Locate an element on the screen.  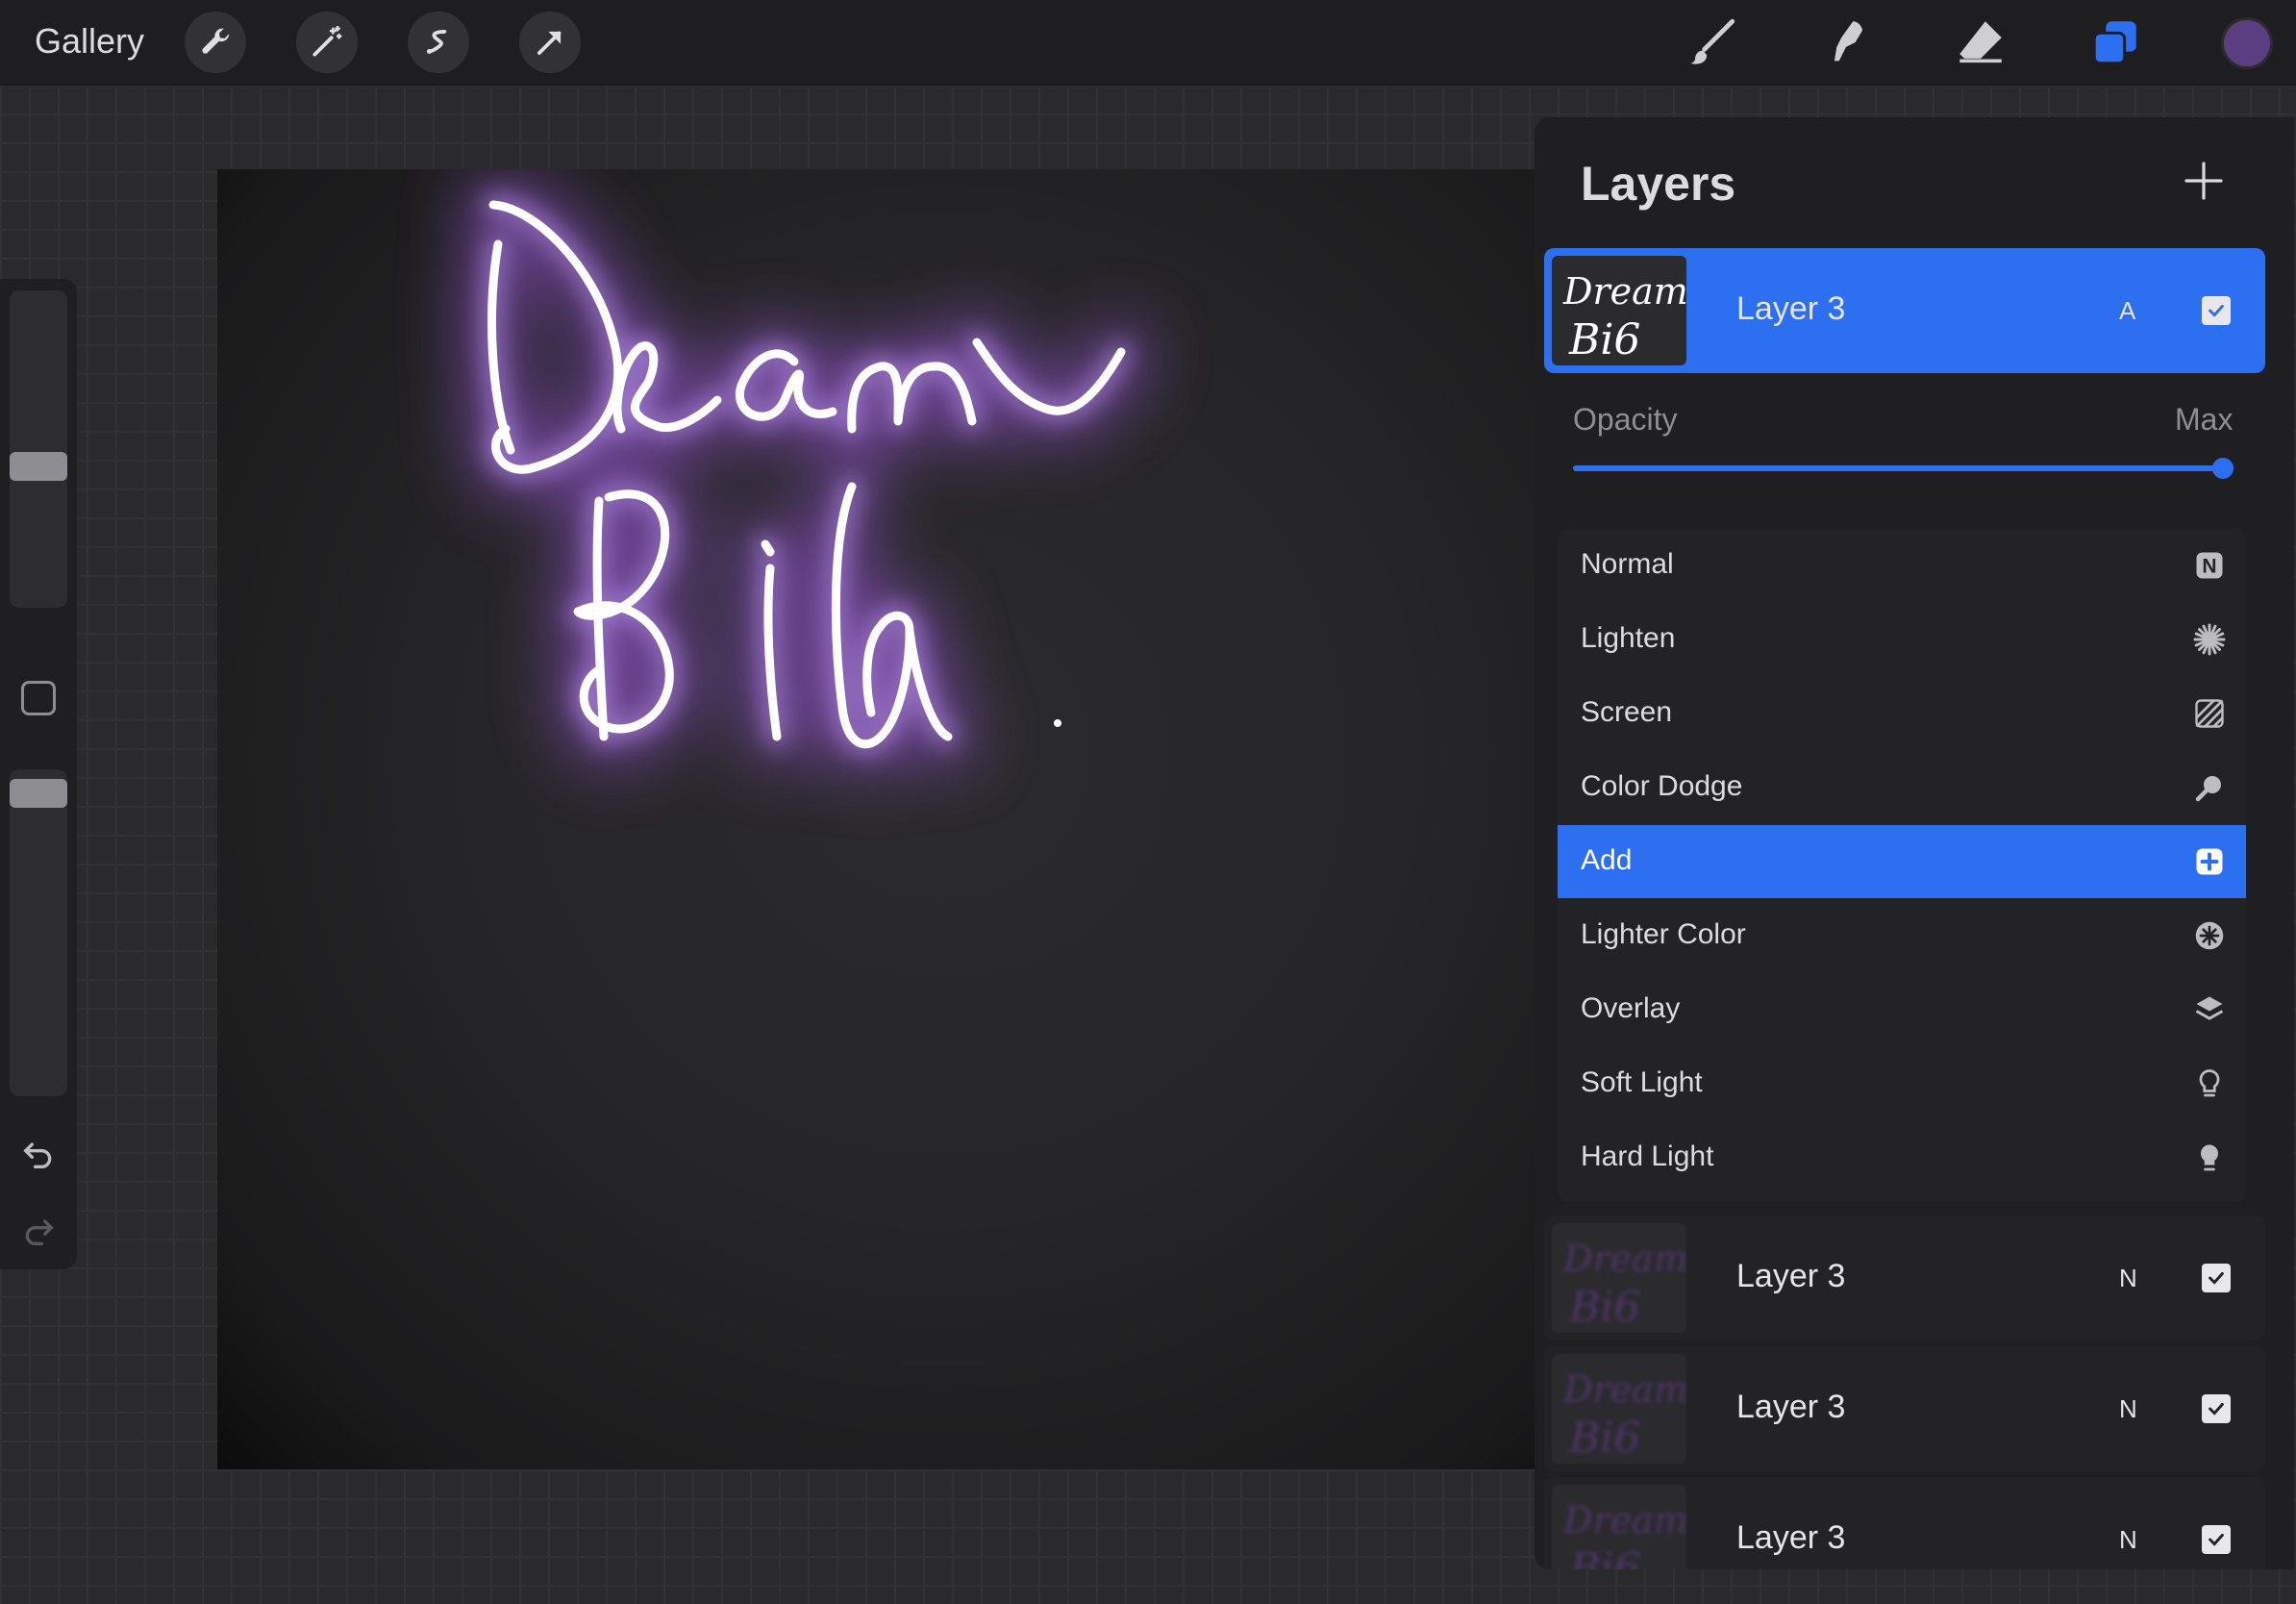
brush-opacity-slider is located at coordinates (38, 932).